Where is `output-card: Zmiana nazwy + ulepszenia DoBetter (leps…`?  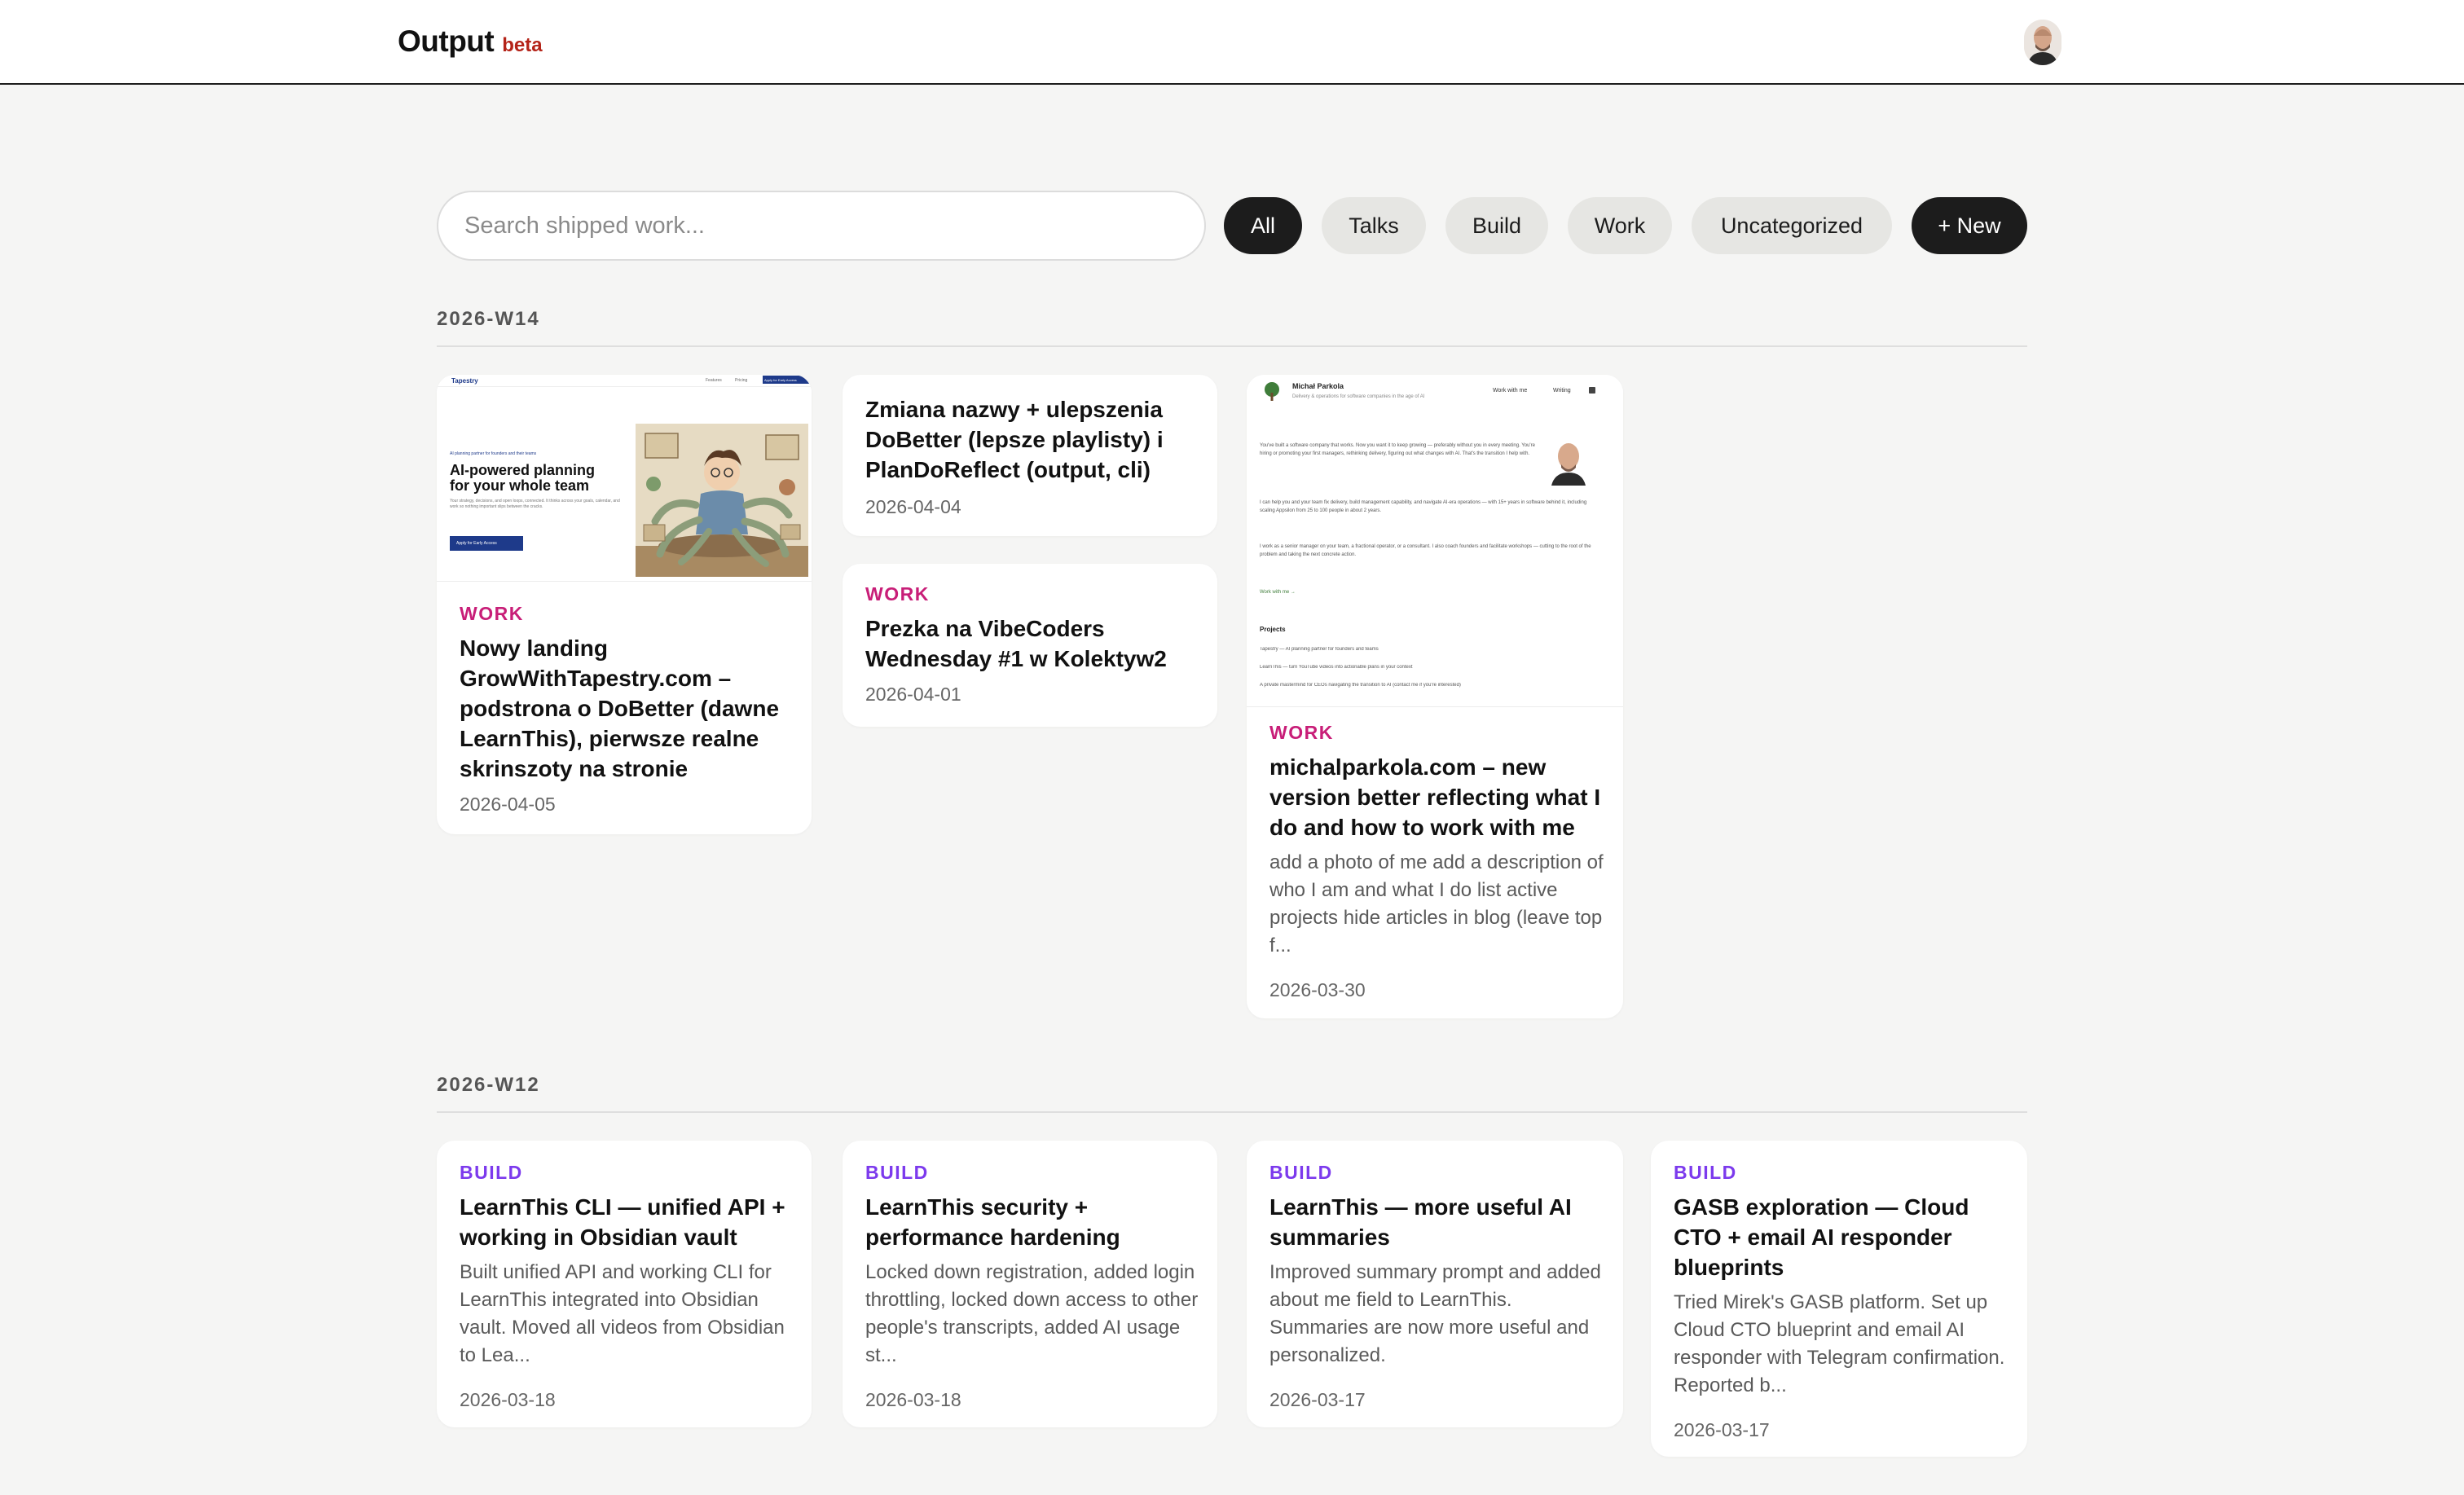
output-card: Zmiana nazwy + ulepszenia DoBetter (leps… is located at coordinates (1030, 456).